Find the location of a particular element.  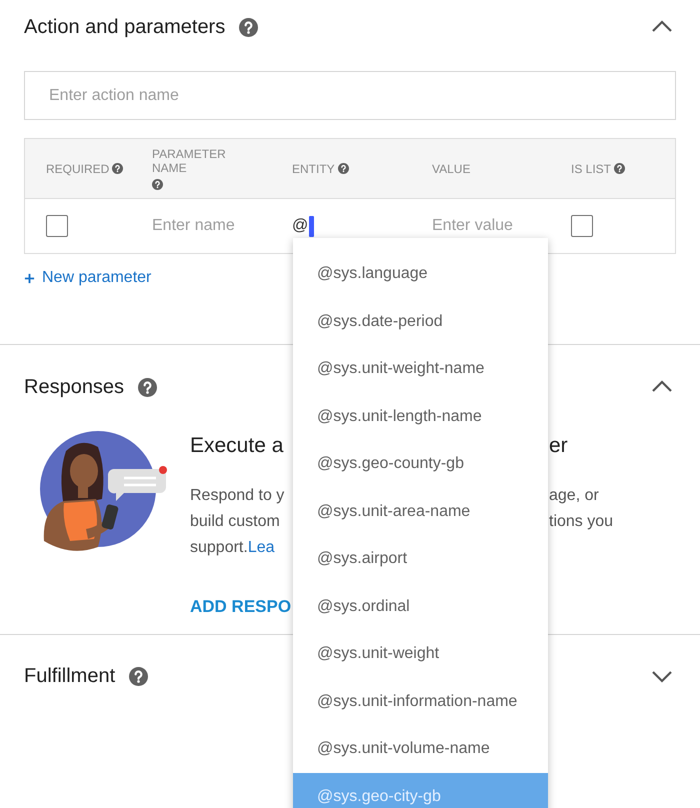

description-text: tions you is located at coordinates (581, 522).